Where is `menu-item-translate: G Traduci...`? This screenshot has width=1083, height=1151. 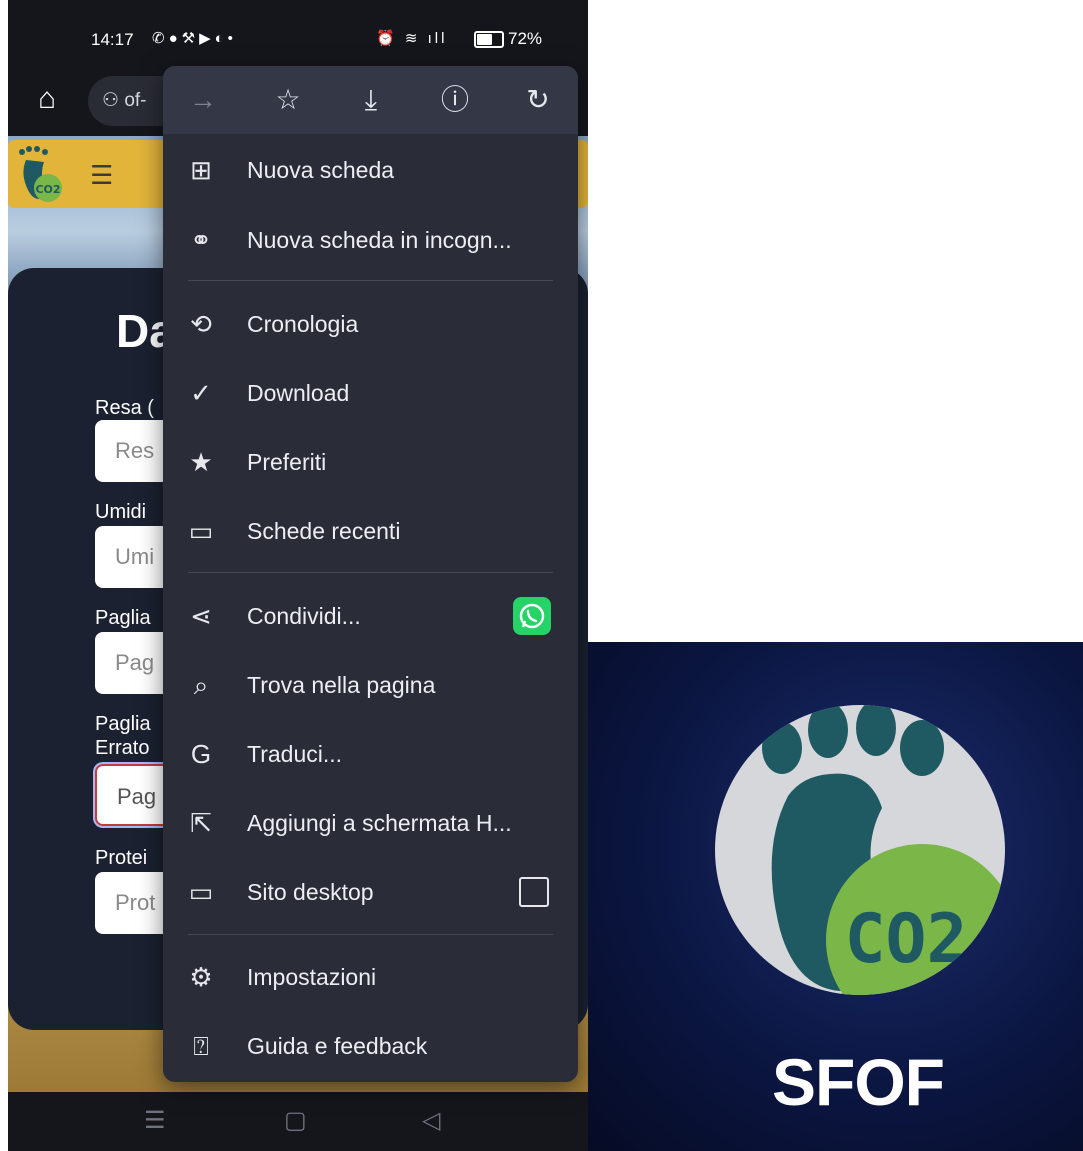 menu-item-translate: G Traduci... is located at coordinates (370, 754).